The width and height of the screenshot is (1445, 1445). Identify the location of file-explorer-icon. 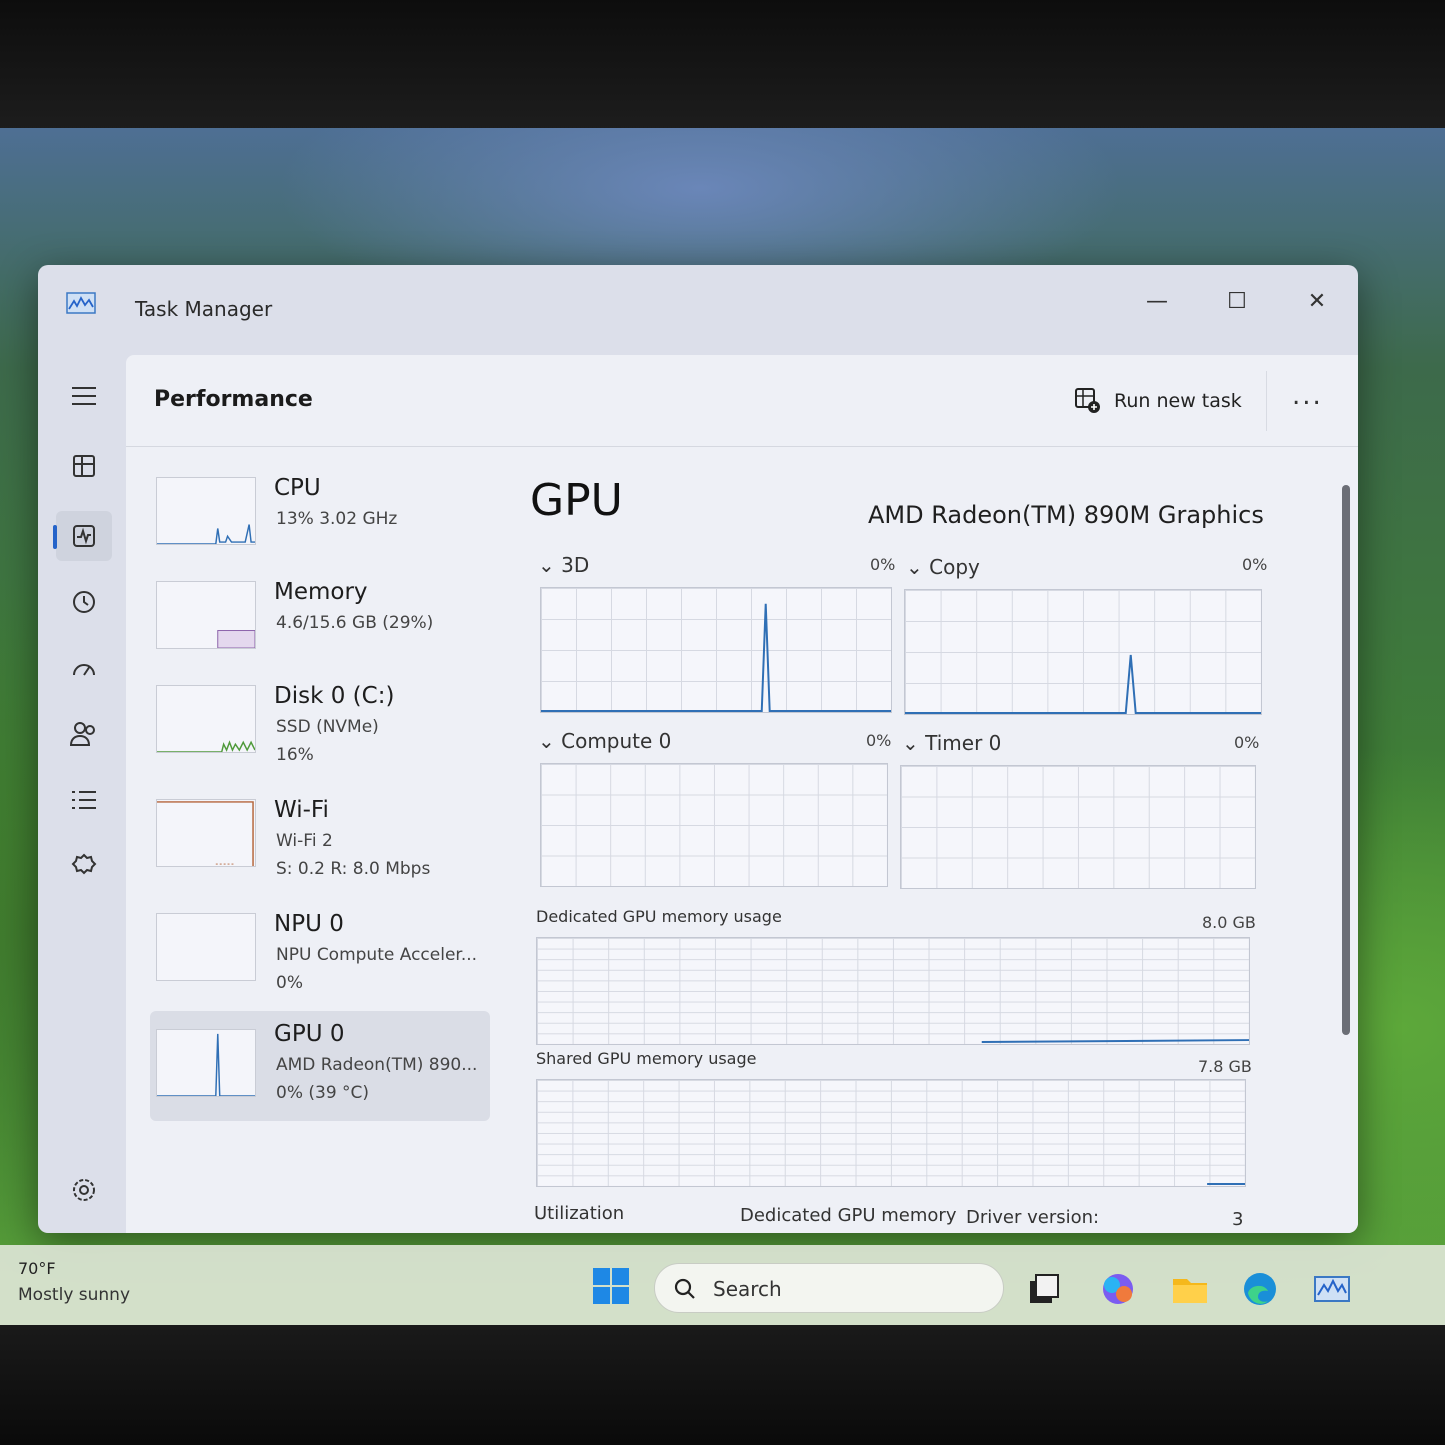
(1190, 1289).